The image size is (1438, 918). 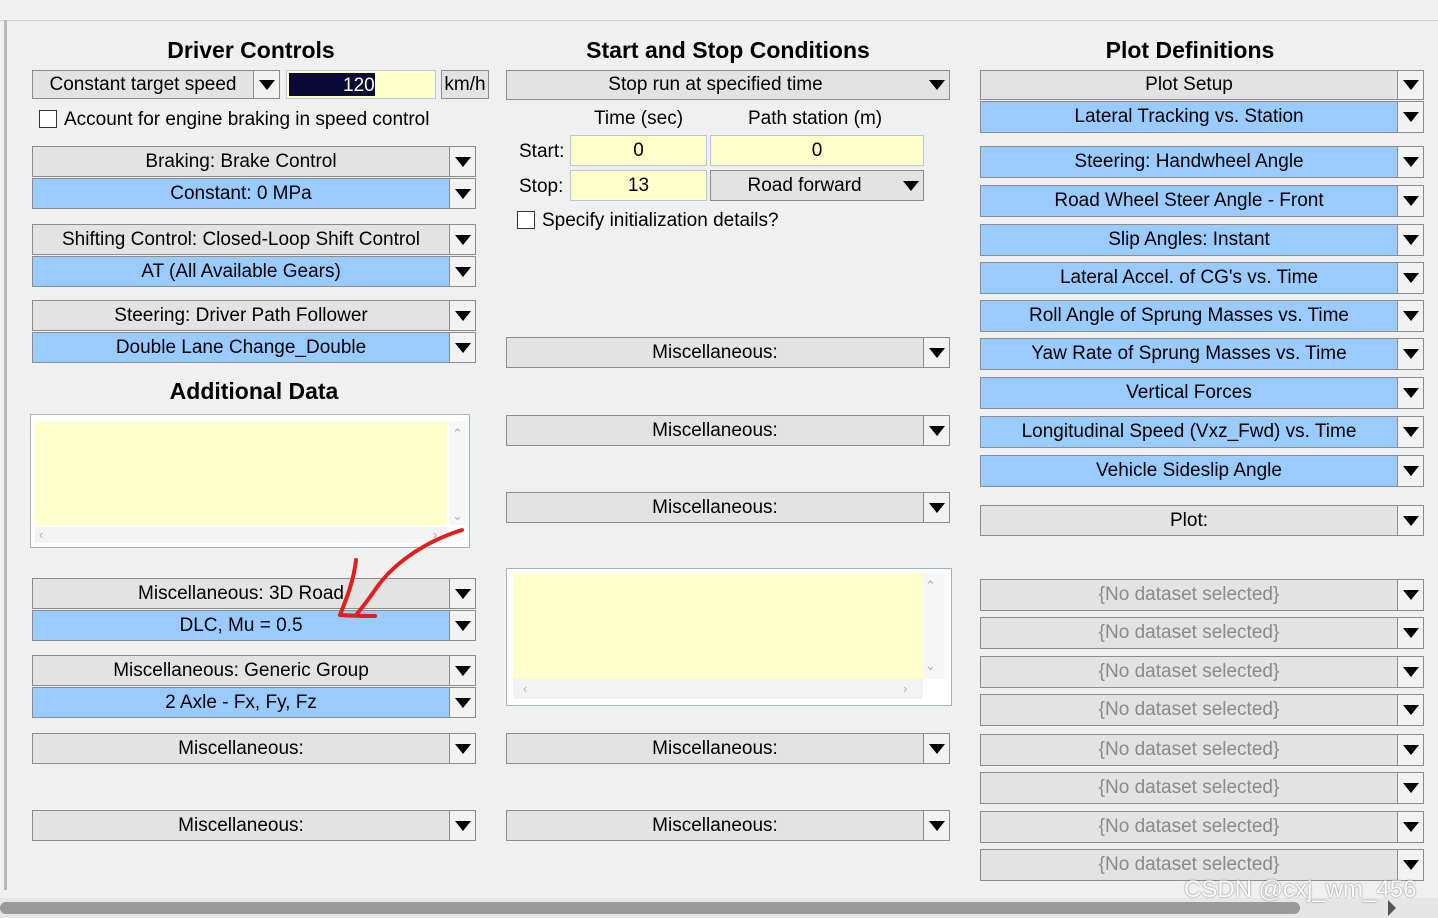 What do you see at coordinates (817, 185) in the screenshot?
I see `stop-station-dropdown: Road forward` at bounding box center [817, 185].